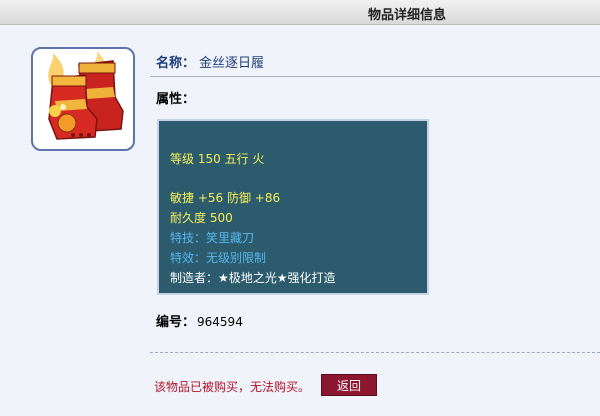 The width and height of the screenshot is (600, 416). Describe the element at coordinates (232, 387) in the screenshot. I see `purchase-status-message: 该物品已被购买，无法购买。` at that location.